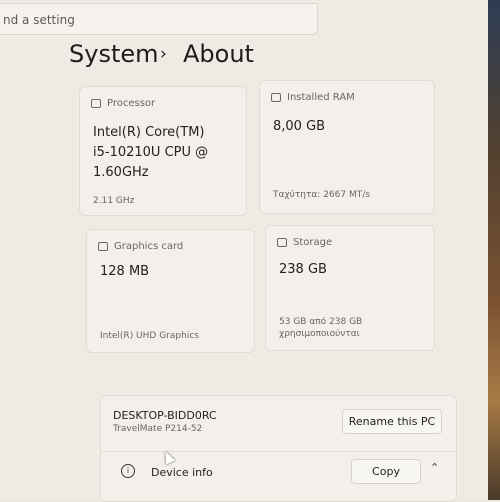  What do you see at coordinates (165, 415) in the screenshot?
I see `device-name: DESKTOP-BIDD0RC` at bounding box center [165, 415].